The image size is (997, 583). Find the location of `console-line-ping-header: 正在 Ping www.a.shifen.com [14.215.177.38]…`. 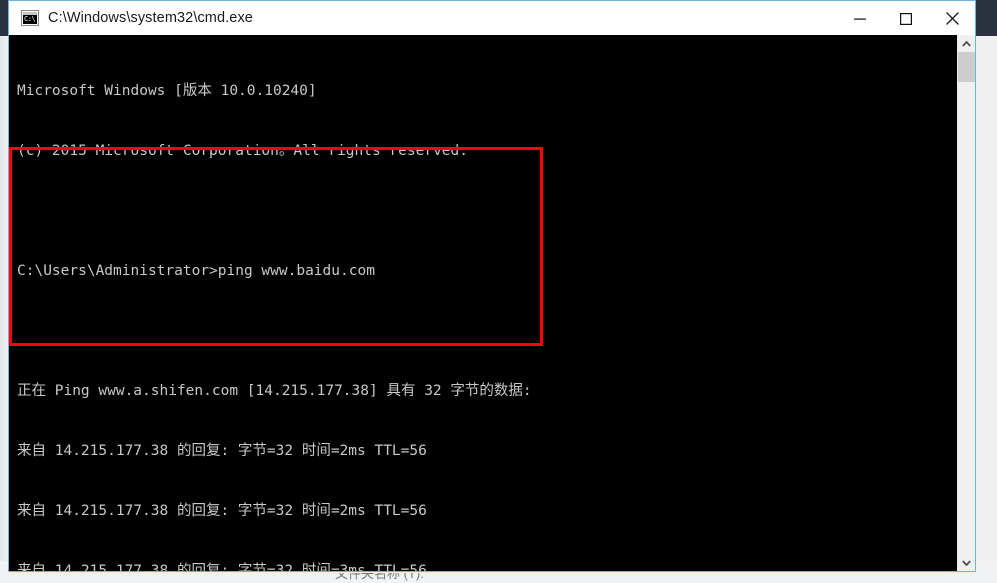

console-line-ping-header: 正在 Ping www.a.shifen.com [14.215.177.38]… is located at coordinates (274, 391).